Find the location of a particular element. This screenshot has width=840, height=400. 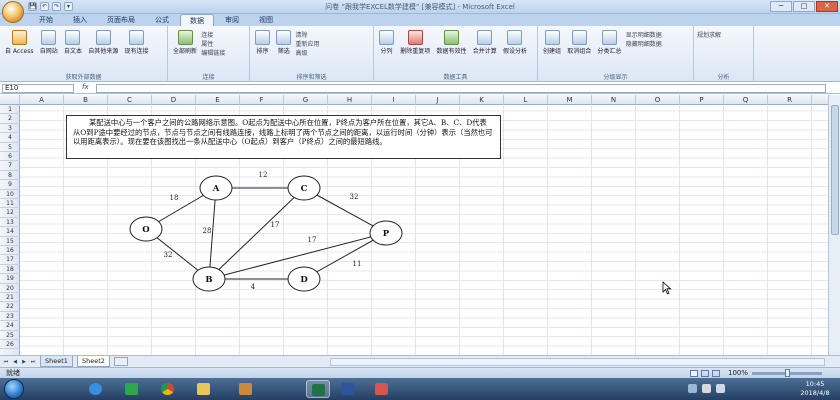

refresh-all-button: 全部刷新 is located at coordinates (185, 41).